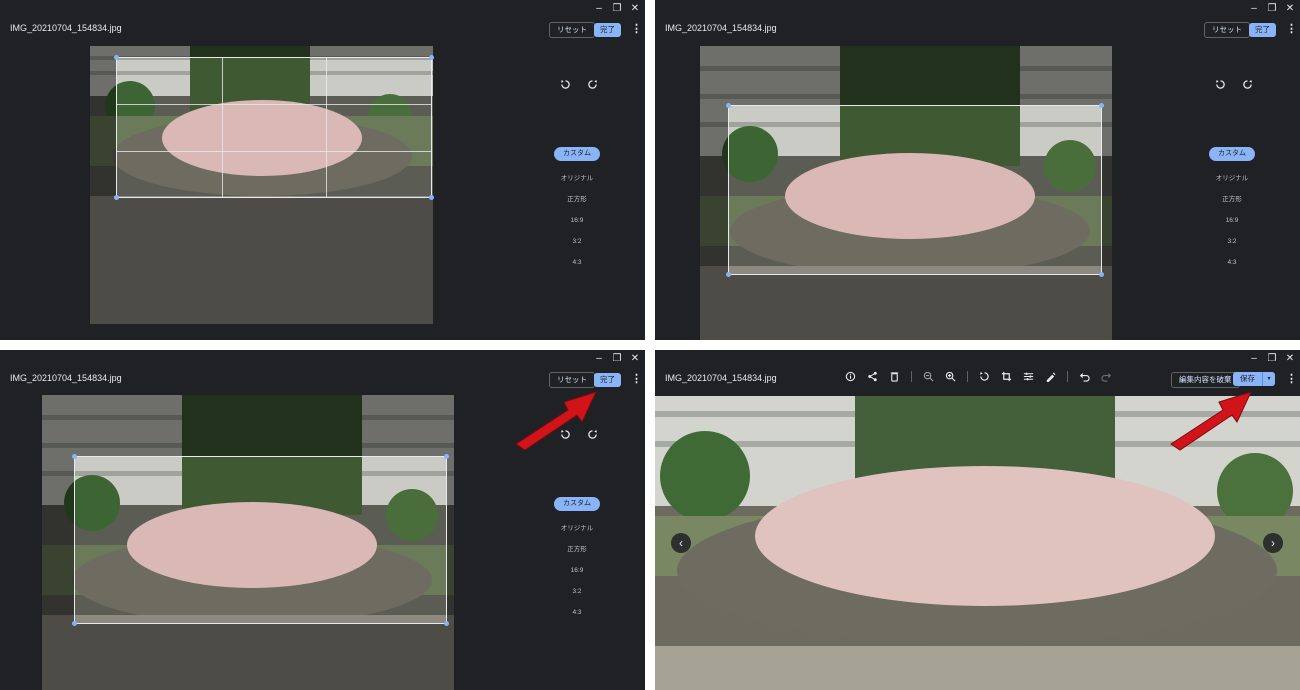  I want to click on save-dropdown-icon: ▾, so click(1268, 379).